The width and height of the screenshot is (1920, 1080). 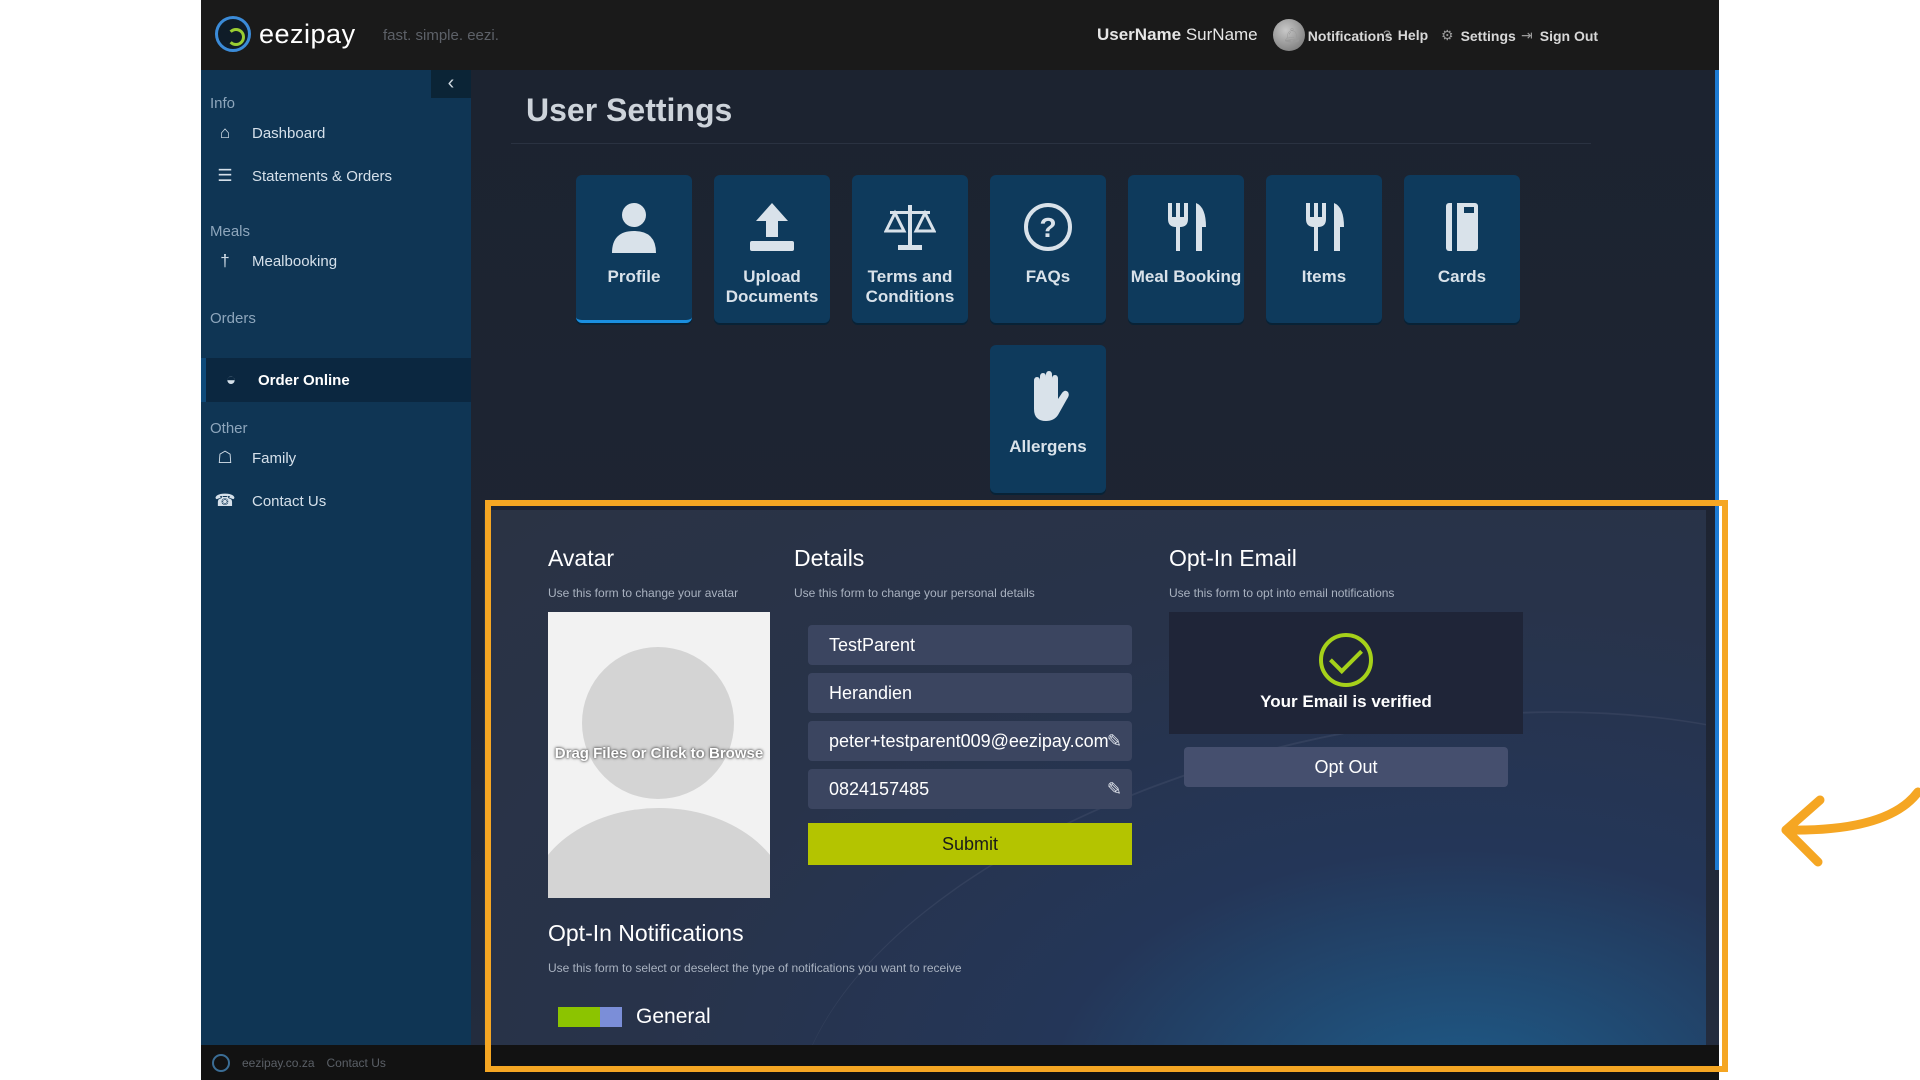 I want to click on sidebar-item-statements: ☰ Statements & Orders, so click(x=336, y=176).